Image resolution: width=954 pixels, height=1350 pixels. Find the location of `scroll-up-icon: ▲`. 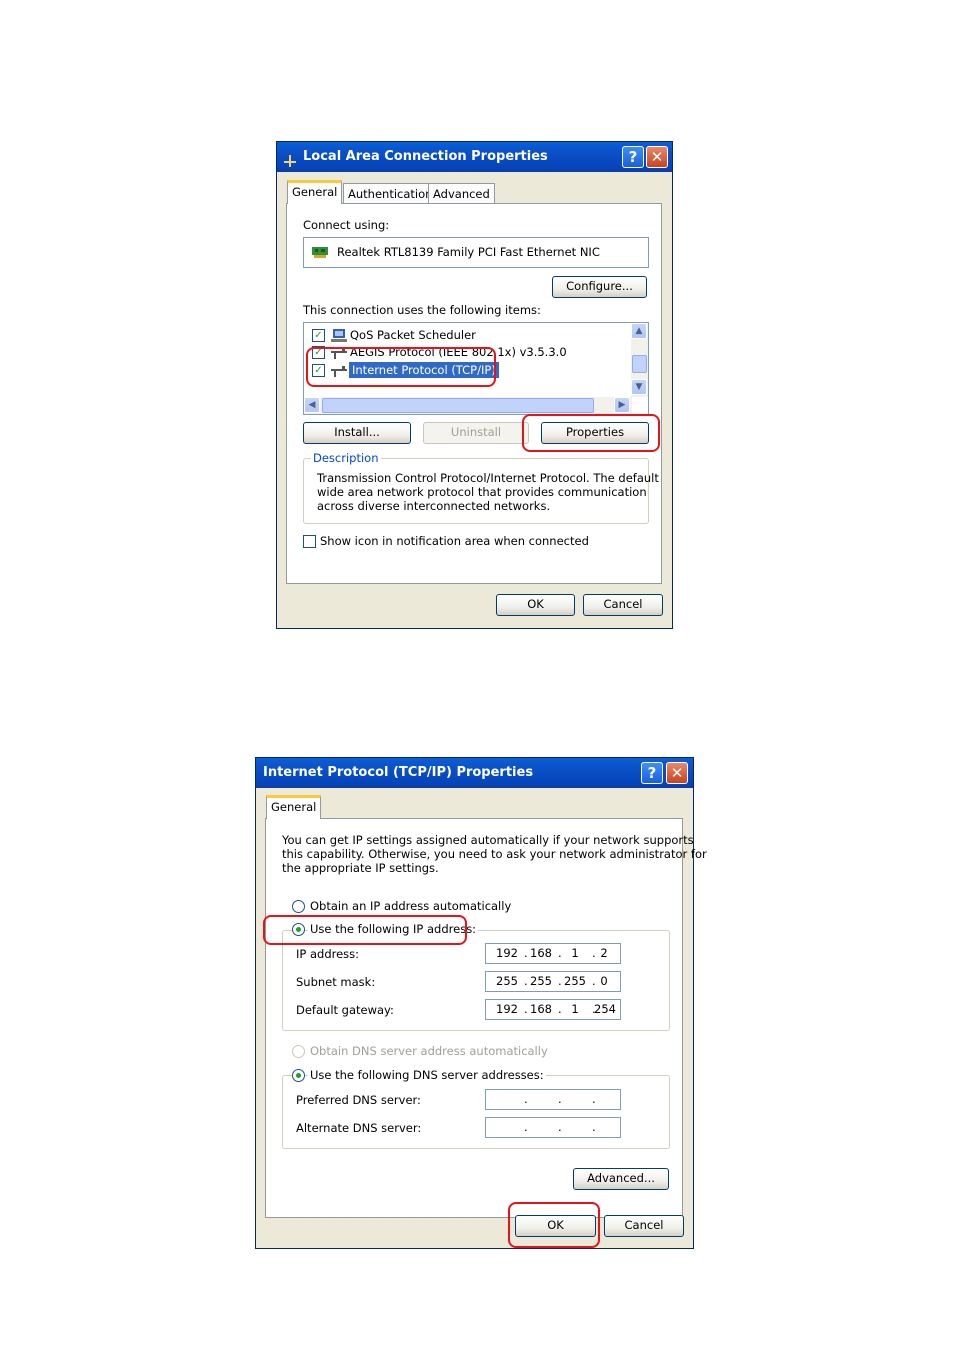

scroll-up-icon: ▲ is located at coordinates (639, 331).